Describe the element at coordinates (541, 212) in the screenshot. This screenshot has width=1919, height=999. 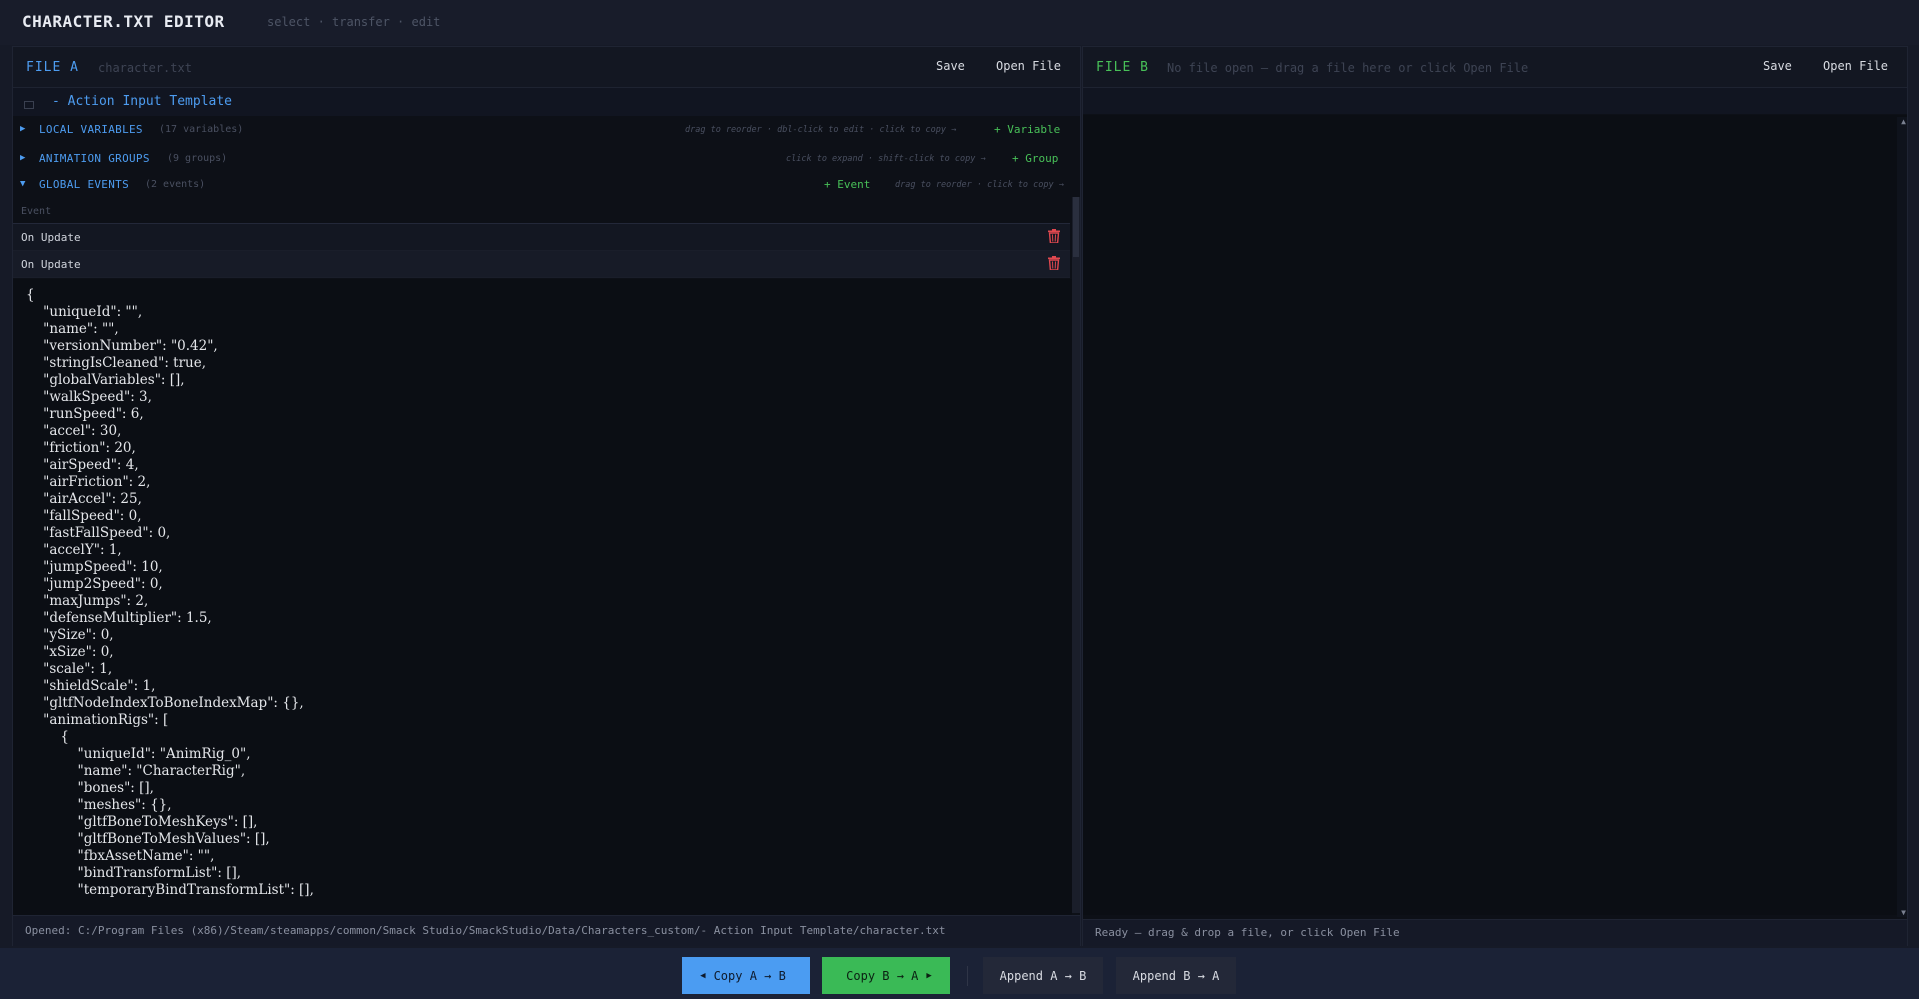
I see `events-table-header: Event` at that location.